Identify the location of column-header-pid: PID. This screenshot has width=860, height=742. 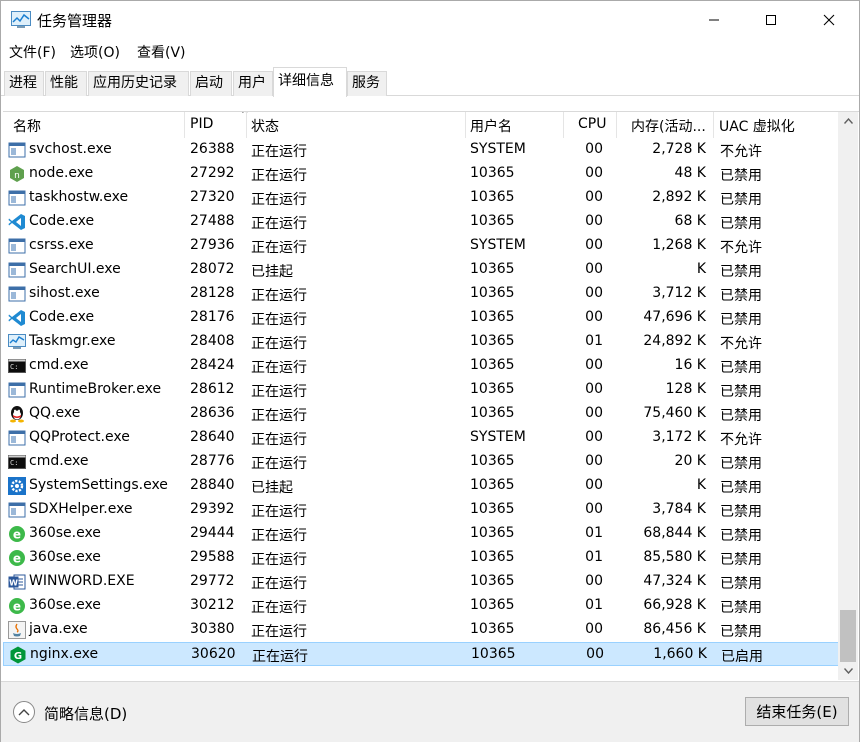
(201, 124).